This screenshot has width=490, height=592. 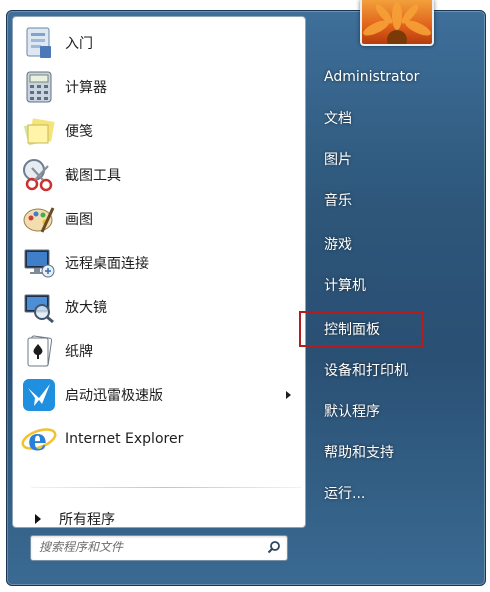 What do you see at coordinates (87, 520) in the screenshot?
I see `all-programs-label: 所有程序` at bounding box center [87, 520].